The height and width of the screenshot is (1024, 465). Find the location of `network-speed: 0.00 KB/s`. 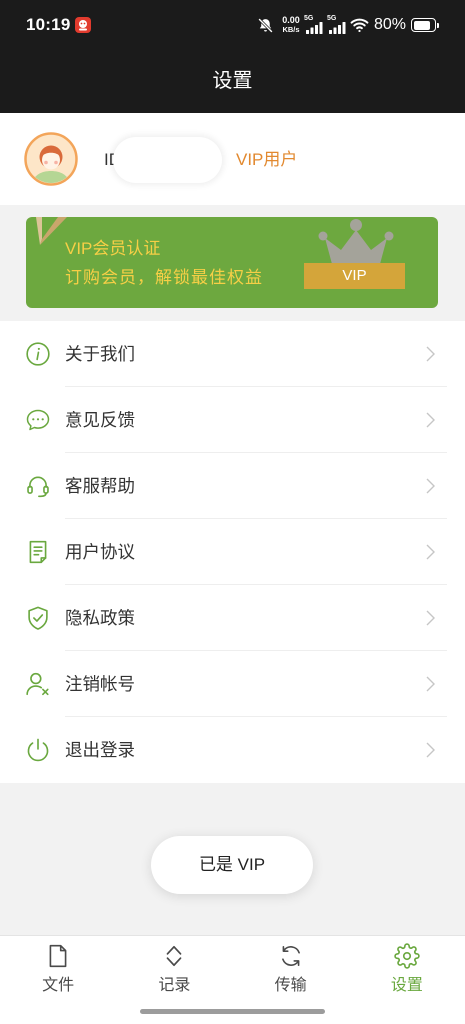

network-speed: 0.00 KB/s is located at coordinates (291, 25).